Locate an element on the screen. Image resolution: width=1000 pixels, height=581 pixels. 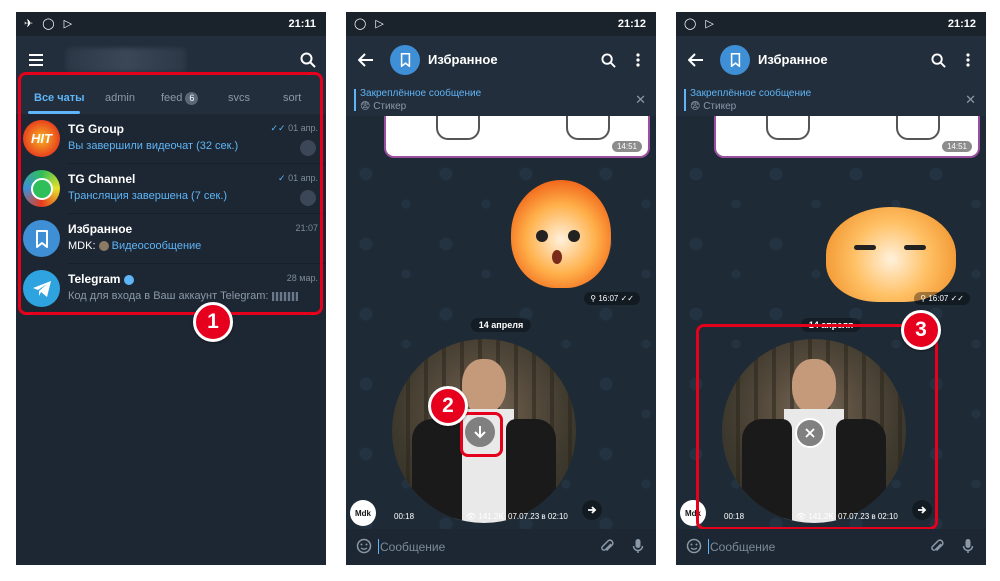
video-duration: 00:18 is located at coordinates (404, 516).